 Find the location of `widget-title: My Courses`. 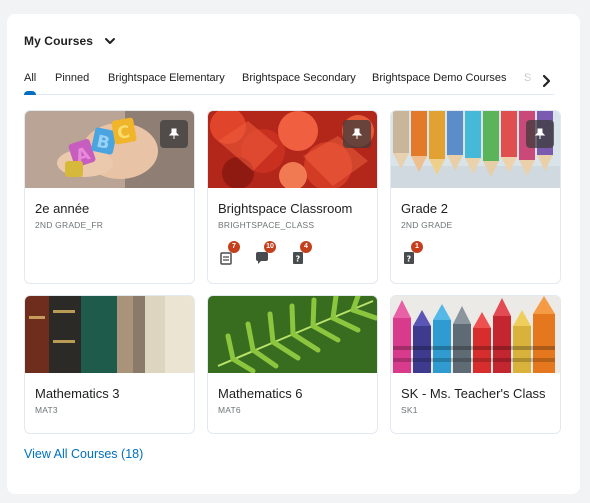

widget-title: My Courses is located at coordinates (59, 41).